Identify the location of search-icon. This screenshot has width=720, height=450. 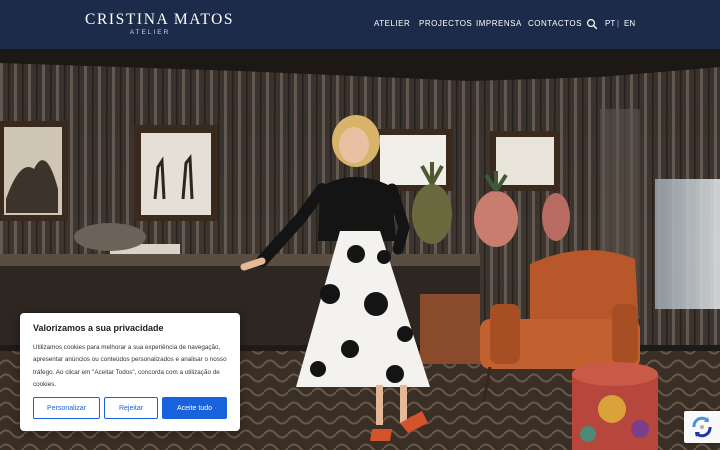
(592, 23).